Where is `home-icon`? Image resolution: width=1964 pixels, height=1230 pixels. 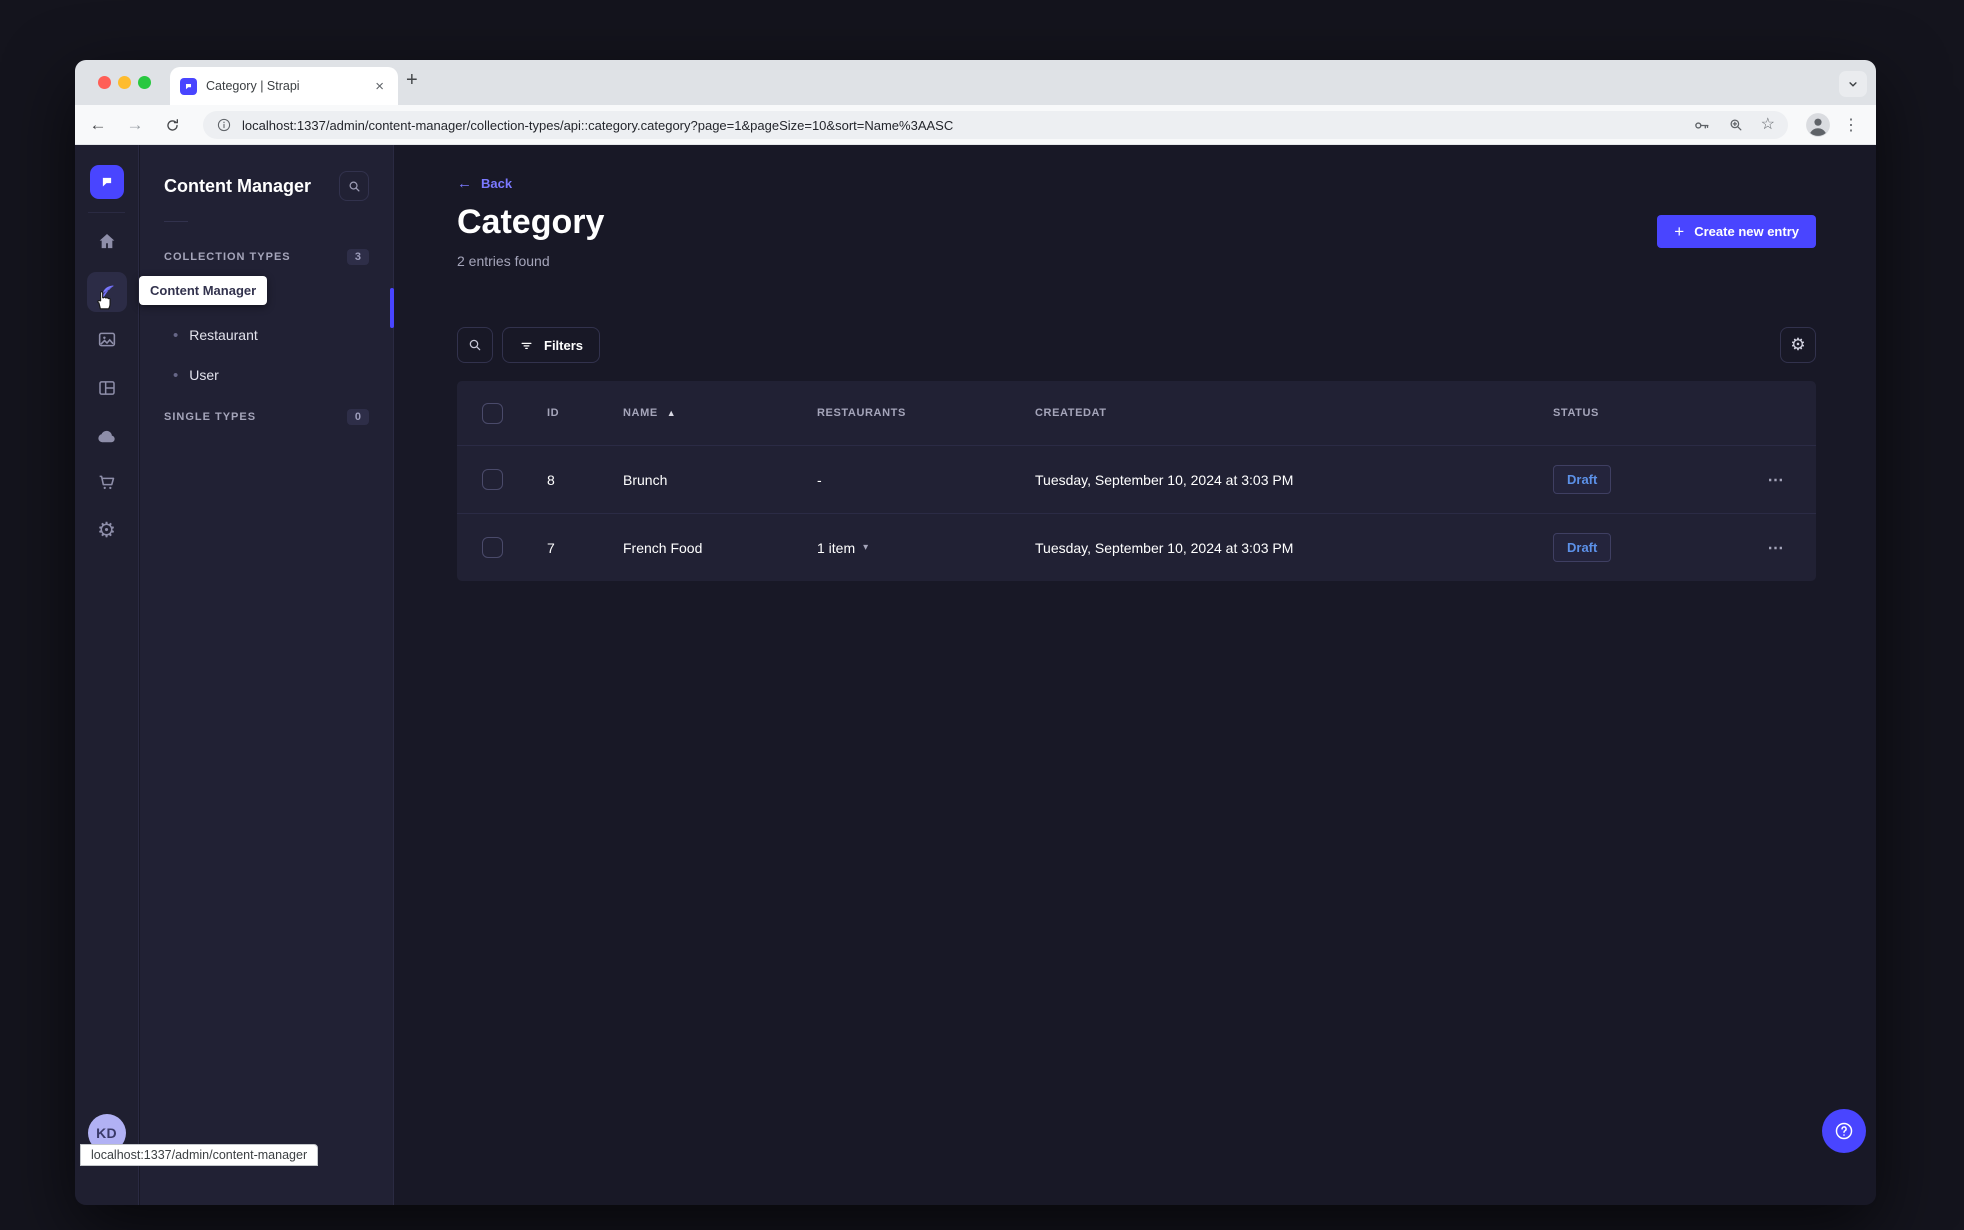
home-icon is located at coordinates (106, 241).